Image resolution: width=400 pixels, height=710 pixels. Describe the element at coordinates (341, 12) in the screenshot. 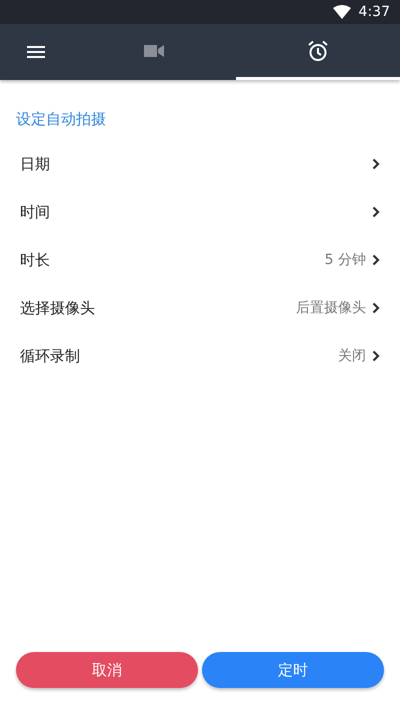

I see `wifi-icon` at that location.